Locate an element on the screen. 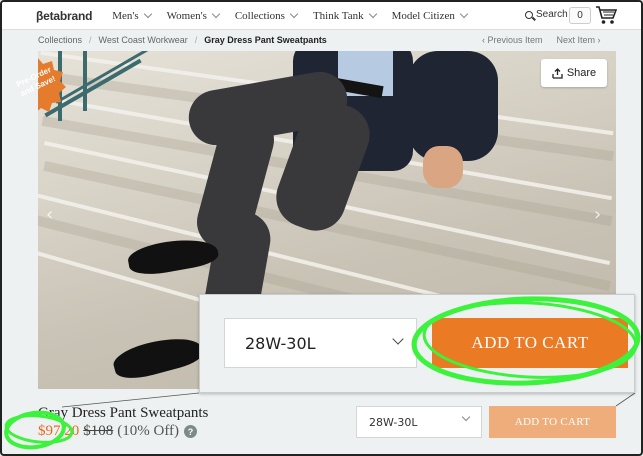 Image resolution: width=643 pixels, height=456 pixels. discount-label: (10% Off) is located at coordinates (148, 431).